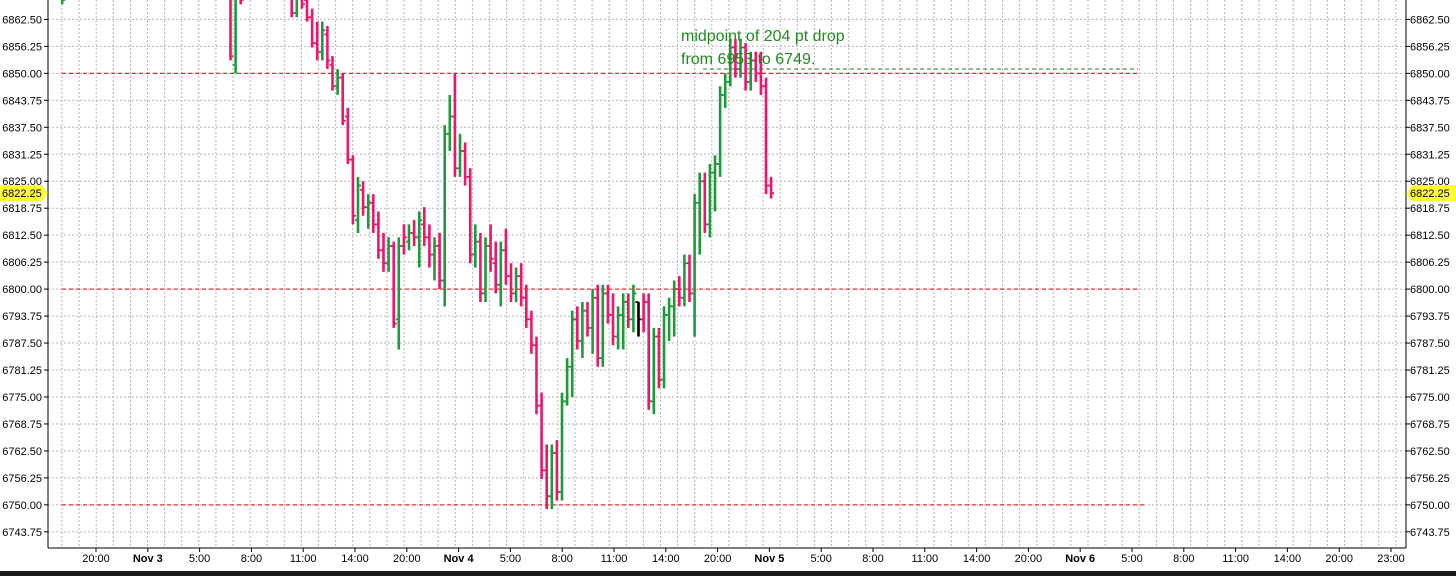 The image size is (1456, 576). What do you see at coordinates (763, 36) in the screenshot?
I see `annotation-line-1: midpoint of 204 pt drop` at bounding box center [763, 36].